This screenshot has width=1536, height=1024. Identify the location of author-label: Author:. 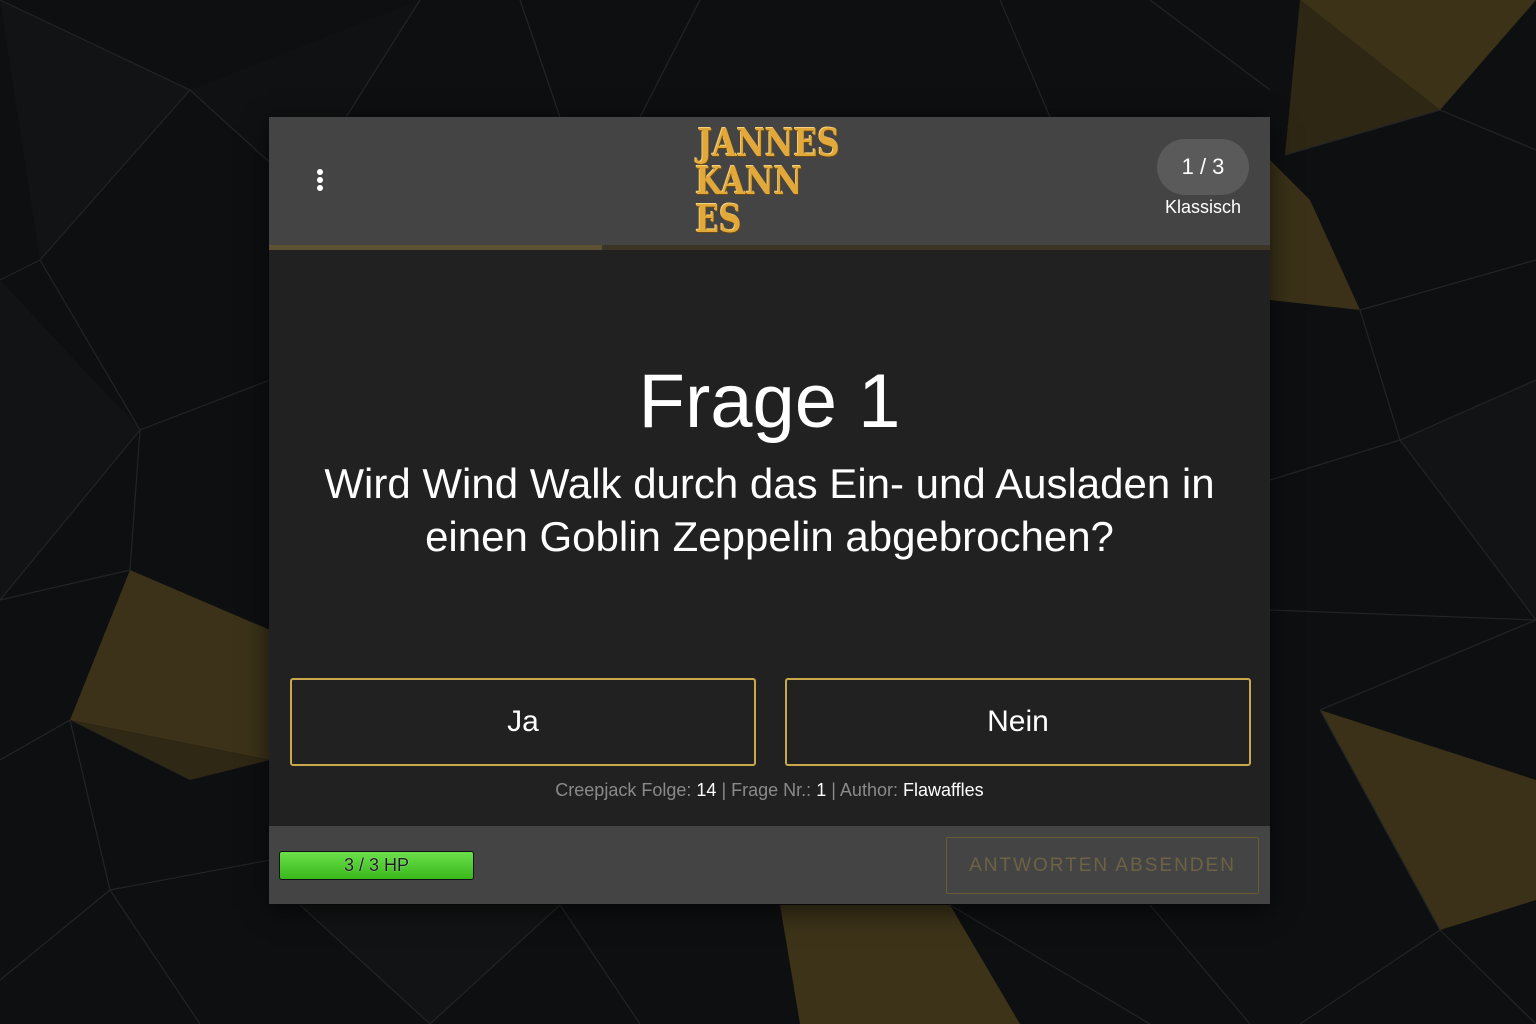
(868, 790).